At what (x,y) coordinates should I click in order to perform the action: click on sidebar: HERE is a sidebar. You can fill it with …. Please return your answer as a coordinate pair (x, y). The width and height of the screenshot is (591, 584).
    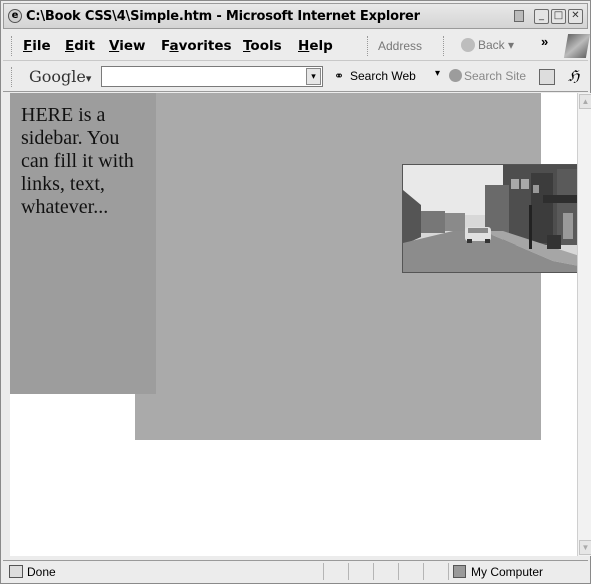
    Looking at the image, I should click on (83, 243).